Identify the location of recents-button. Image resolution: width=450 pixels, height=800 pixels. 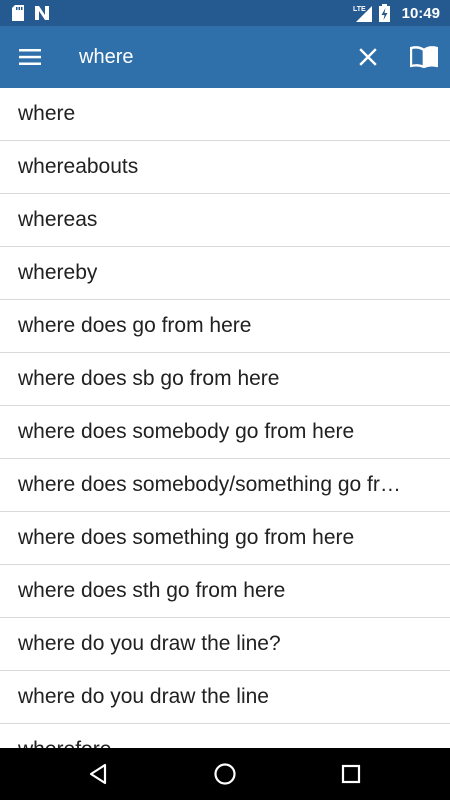
(351, 774).